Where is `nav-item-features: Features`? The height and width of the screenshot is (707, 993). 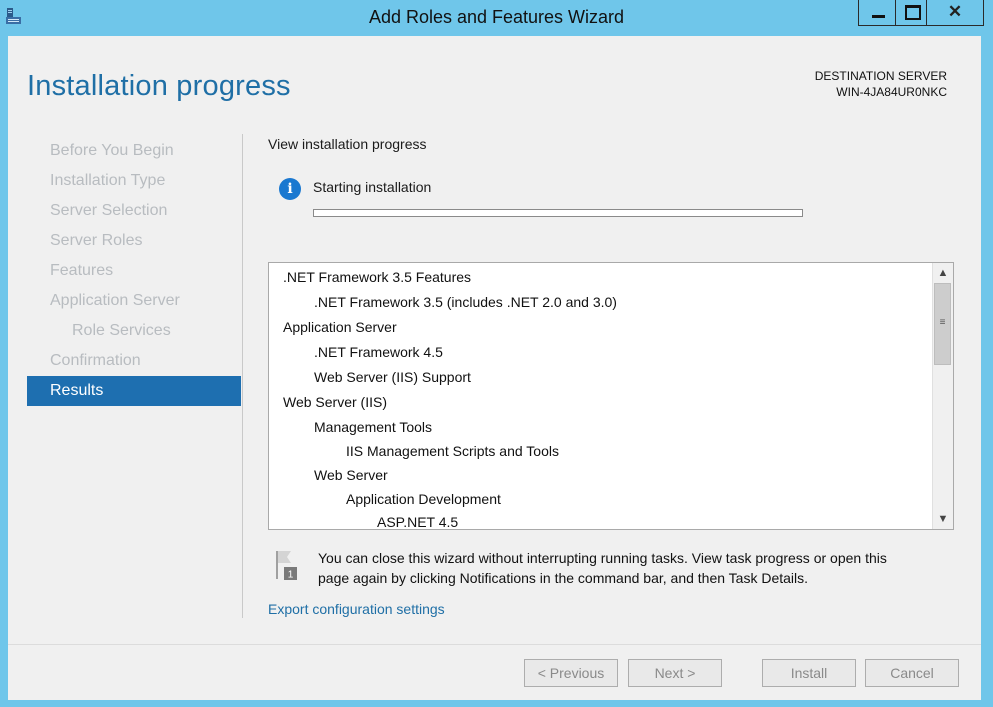 nav-item-features: Features is located at coordinates (134, 271).